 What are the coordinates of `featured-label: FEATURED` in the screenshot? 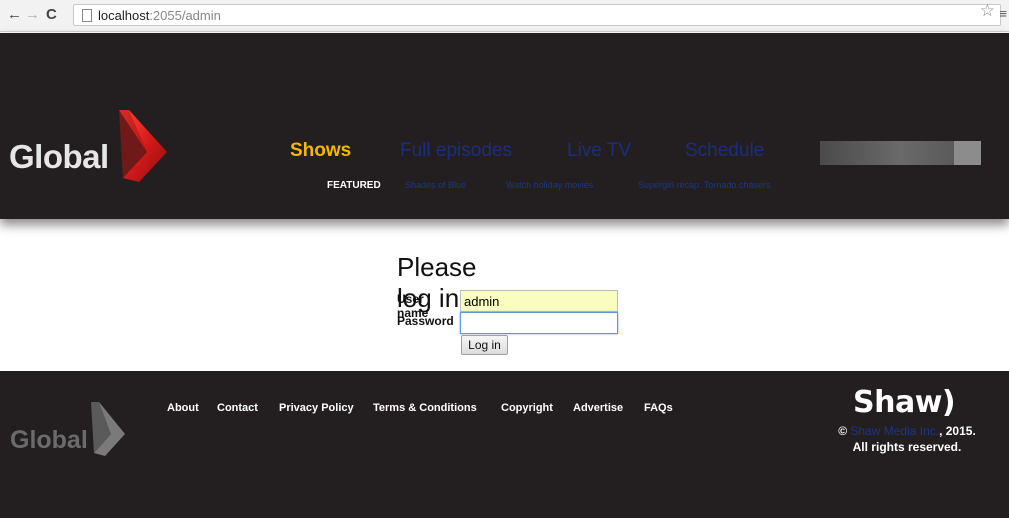 It's located at (354, 185).